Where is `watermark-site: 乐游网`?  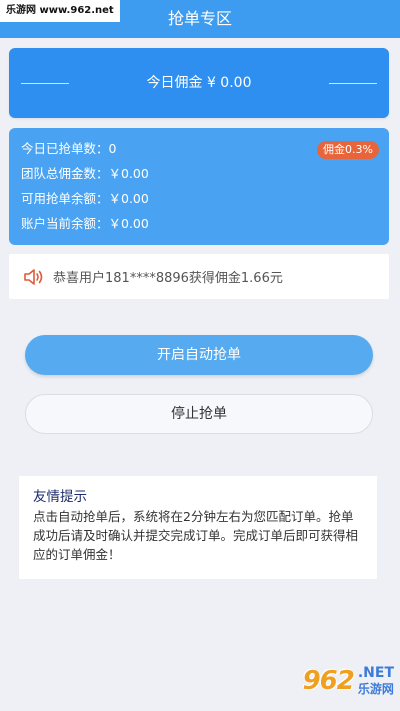 watermark-site: 乐游网 is located at coordinates (375, 689).